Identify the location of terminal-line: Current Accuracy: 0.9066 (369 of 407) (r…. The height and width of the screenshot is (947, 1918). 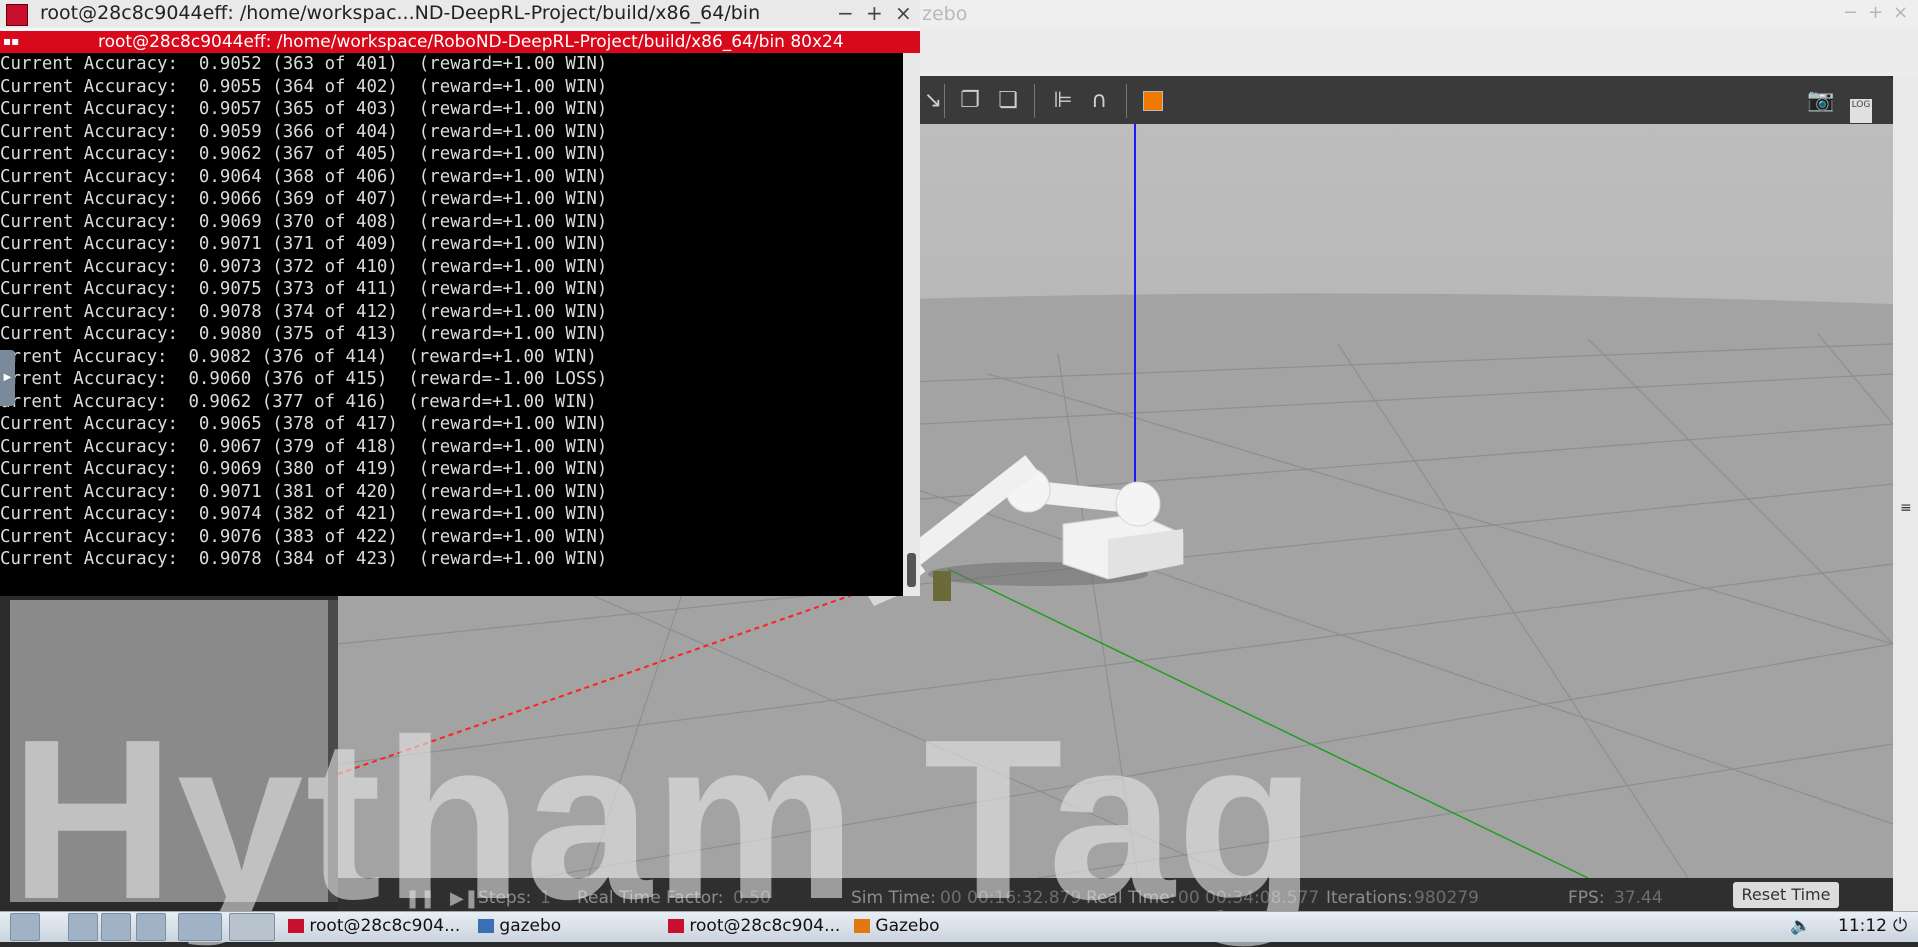
(304, 199).